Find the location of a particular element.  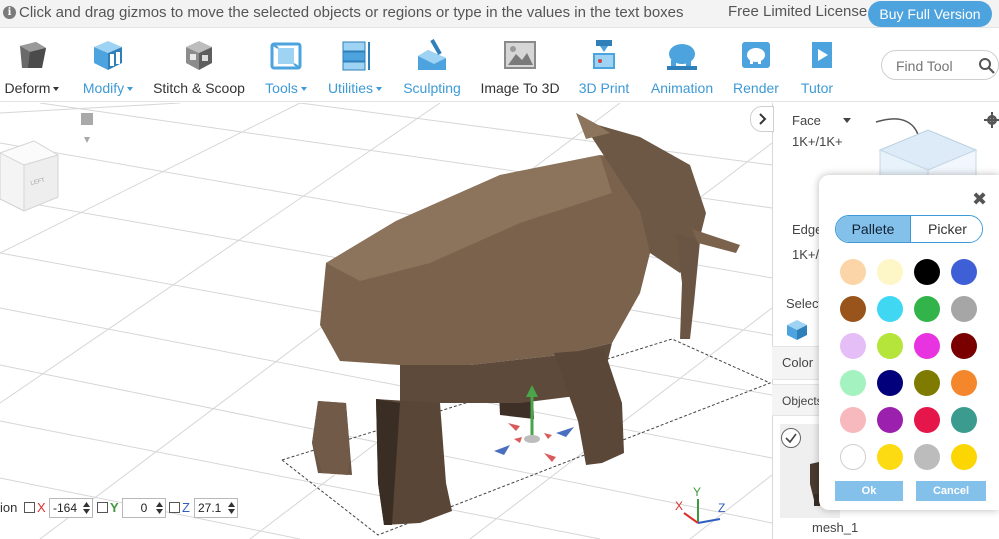

tool-utilities: Utilities is located at coordinates (355, 65).